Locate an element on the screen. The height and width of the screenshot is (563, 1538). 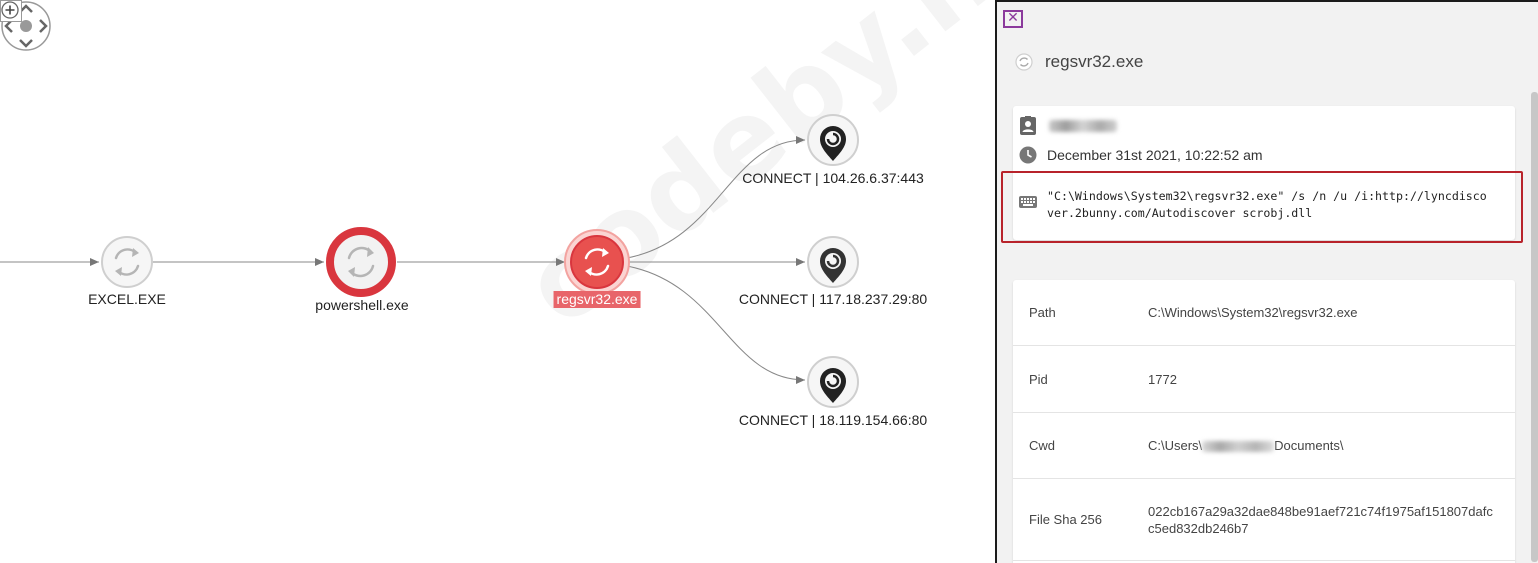
table-row: Pid 1772 is located at coordinates (1264, 379).